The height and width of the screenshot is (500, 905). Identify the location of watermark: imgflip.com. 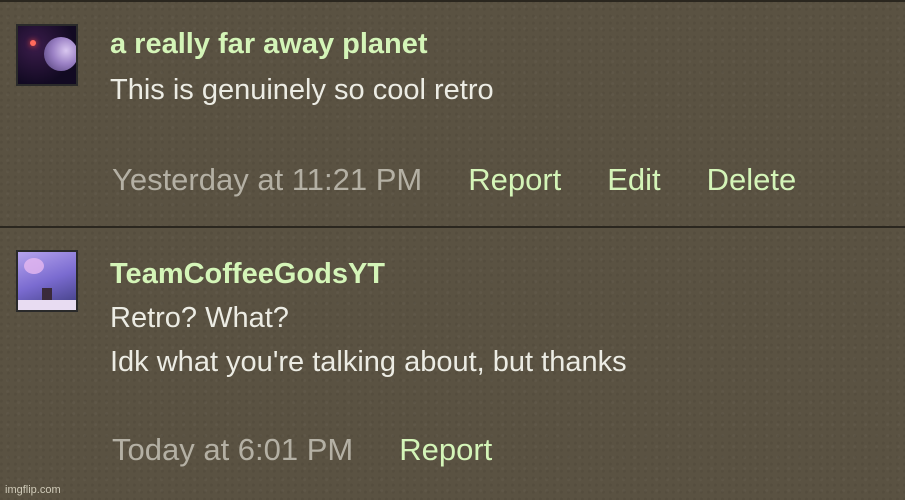
(33, 490).